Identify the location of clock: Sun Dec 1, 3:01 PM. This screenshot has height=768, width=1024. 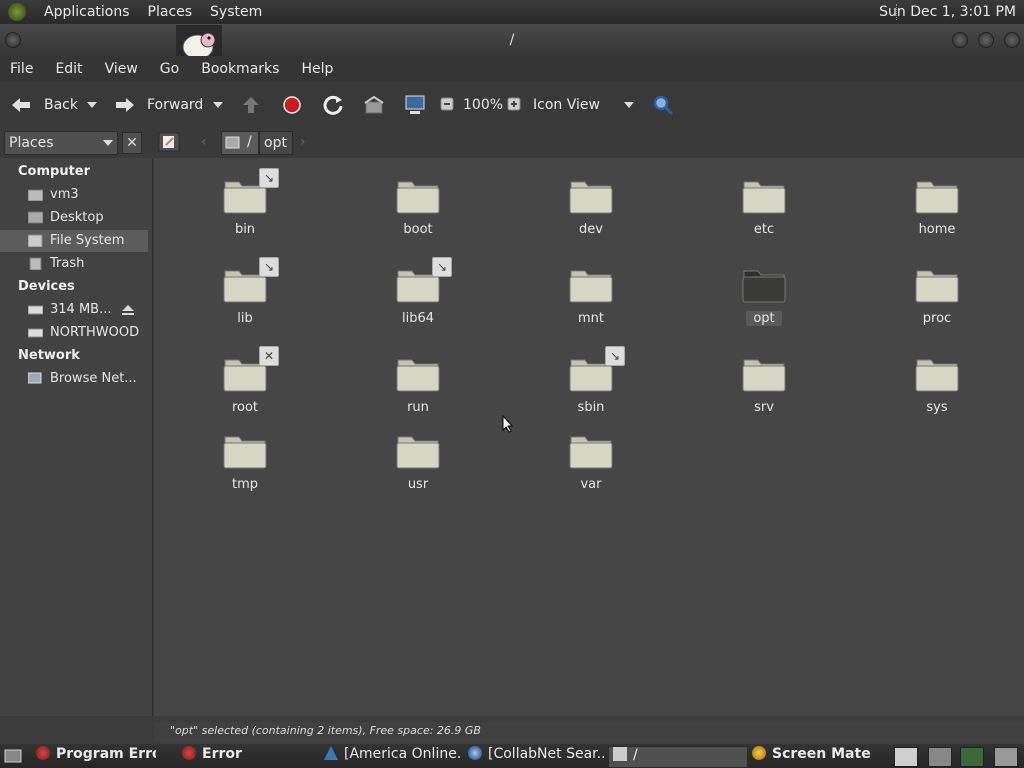
(947, 12).